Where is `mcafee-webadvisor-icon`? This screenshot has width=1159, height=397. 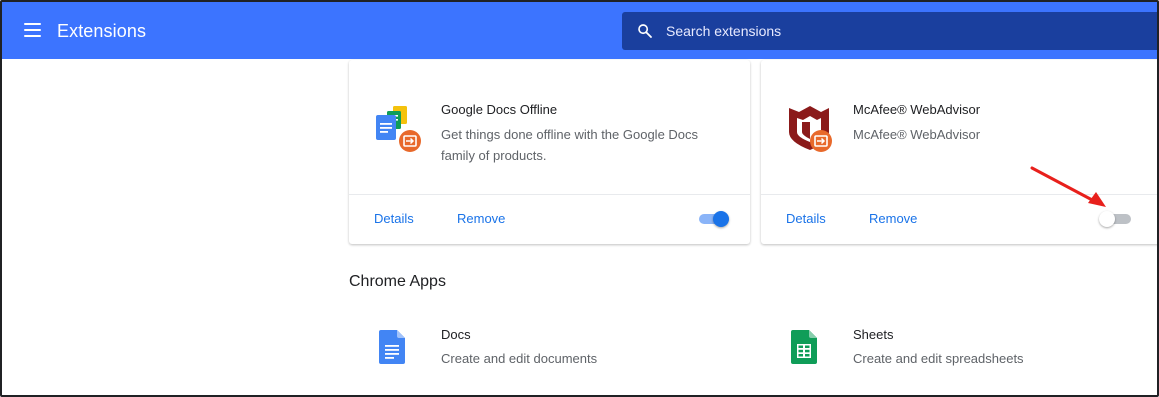
mcafee-webadvisor-icon is located at coordinates (810, 129).